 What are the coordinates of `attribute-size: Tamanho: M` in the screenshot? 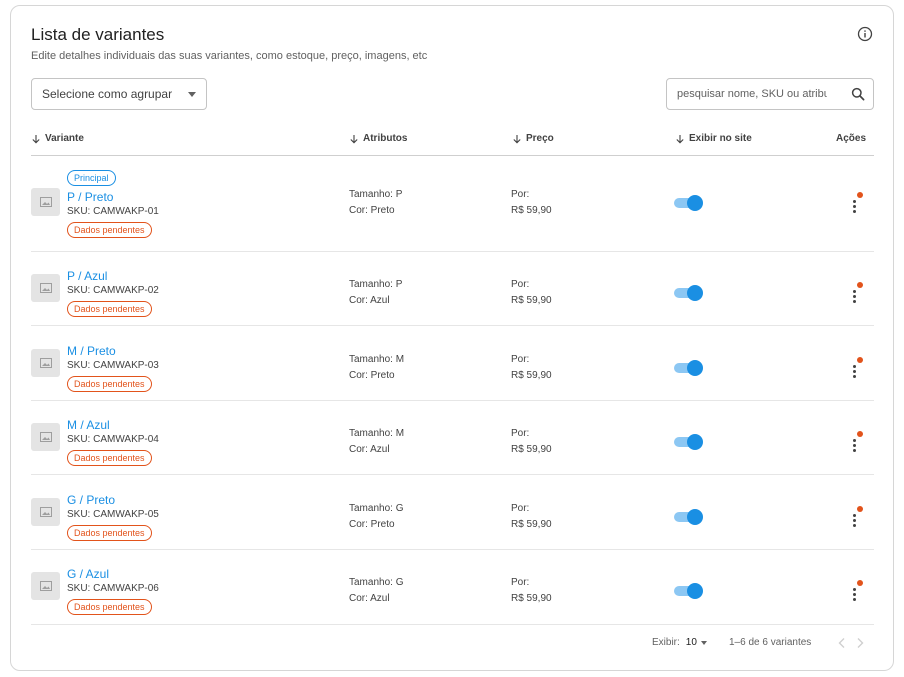 It's located at (377, 433).